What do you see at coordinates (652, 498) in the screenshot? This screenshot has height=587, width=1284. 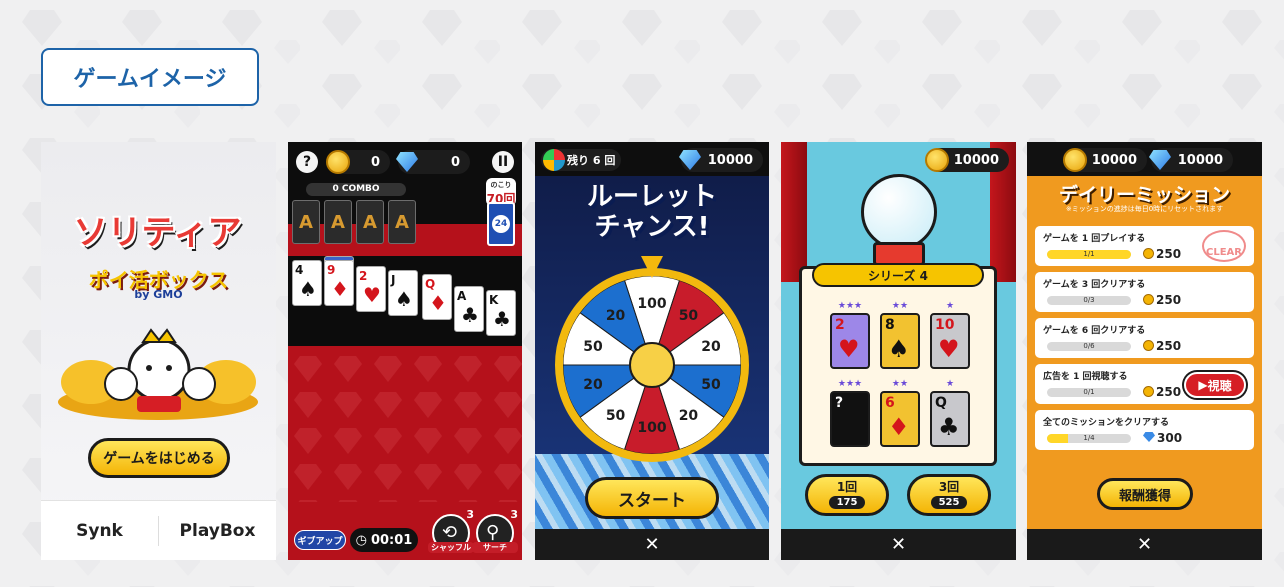 I see `spin-start-button: スタート` at bounding box center [652, 498].